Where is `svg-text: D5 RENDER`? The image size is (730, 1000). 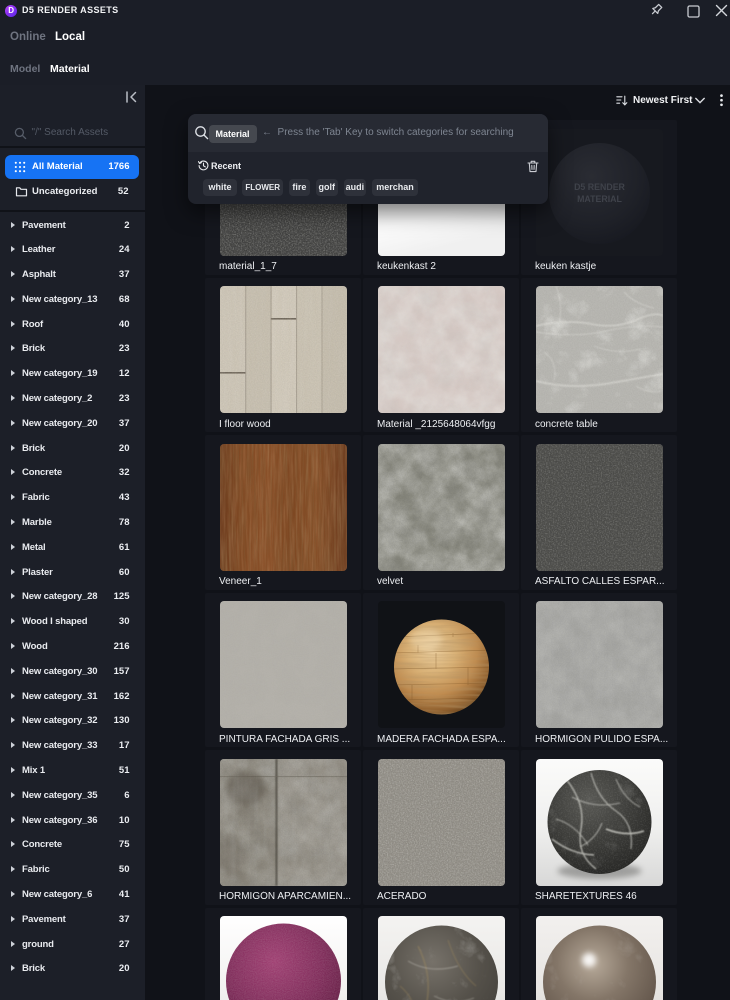 svg-text: D5 RENDER is located at coordinates (599, 187).